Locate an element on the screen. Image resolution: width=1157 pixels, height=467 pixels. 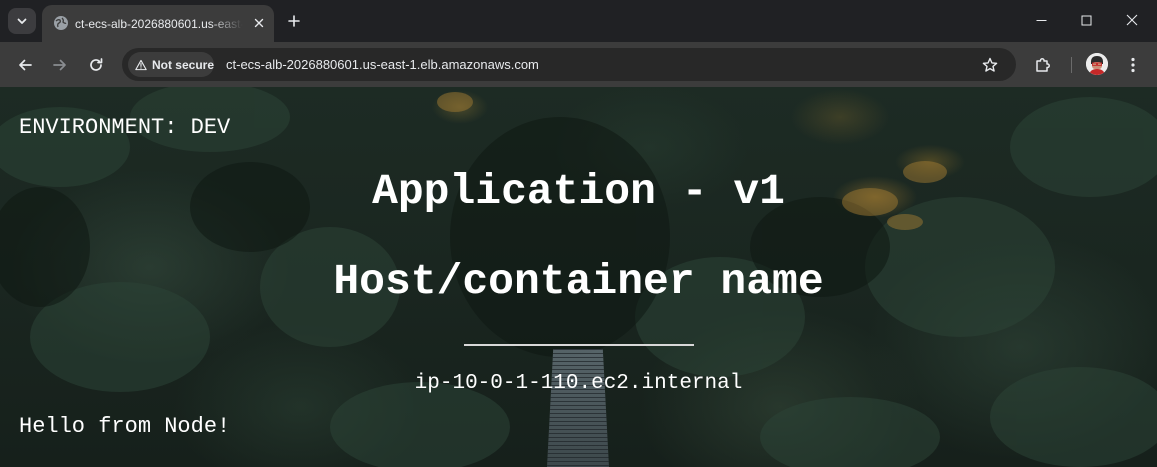
maximize-button is located at coordinates (1086, 20).